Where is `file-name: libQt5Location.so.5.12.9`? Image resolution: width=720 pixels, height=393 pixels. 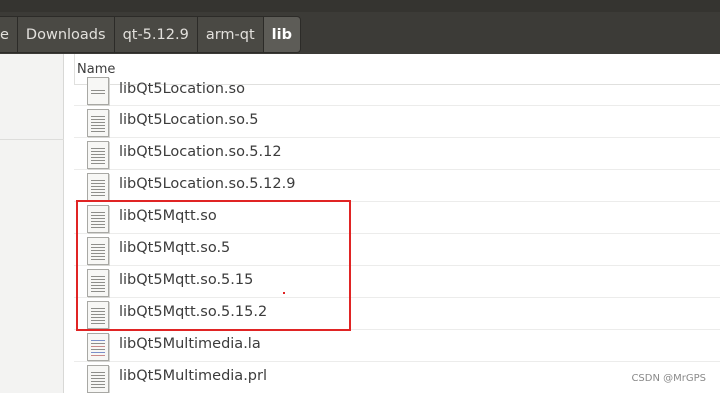 file-name: libQt5Location.so.5.12.9 is located at coordinates (207, 184).